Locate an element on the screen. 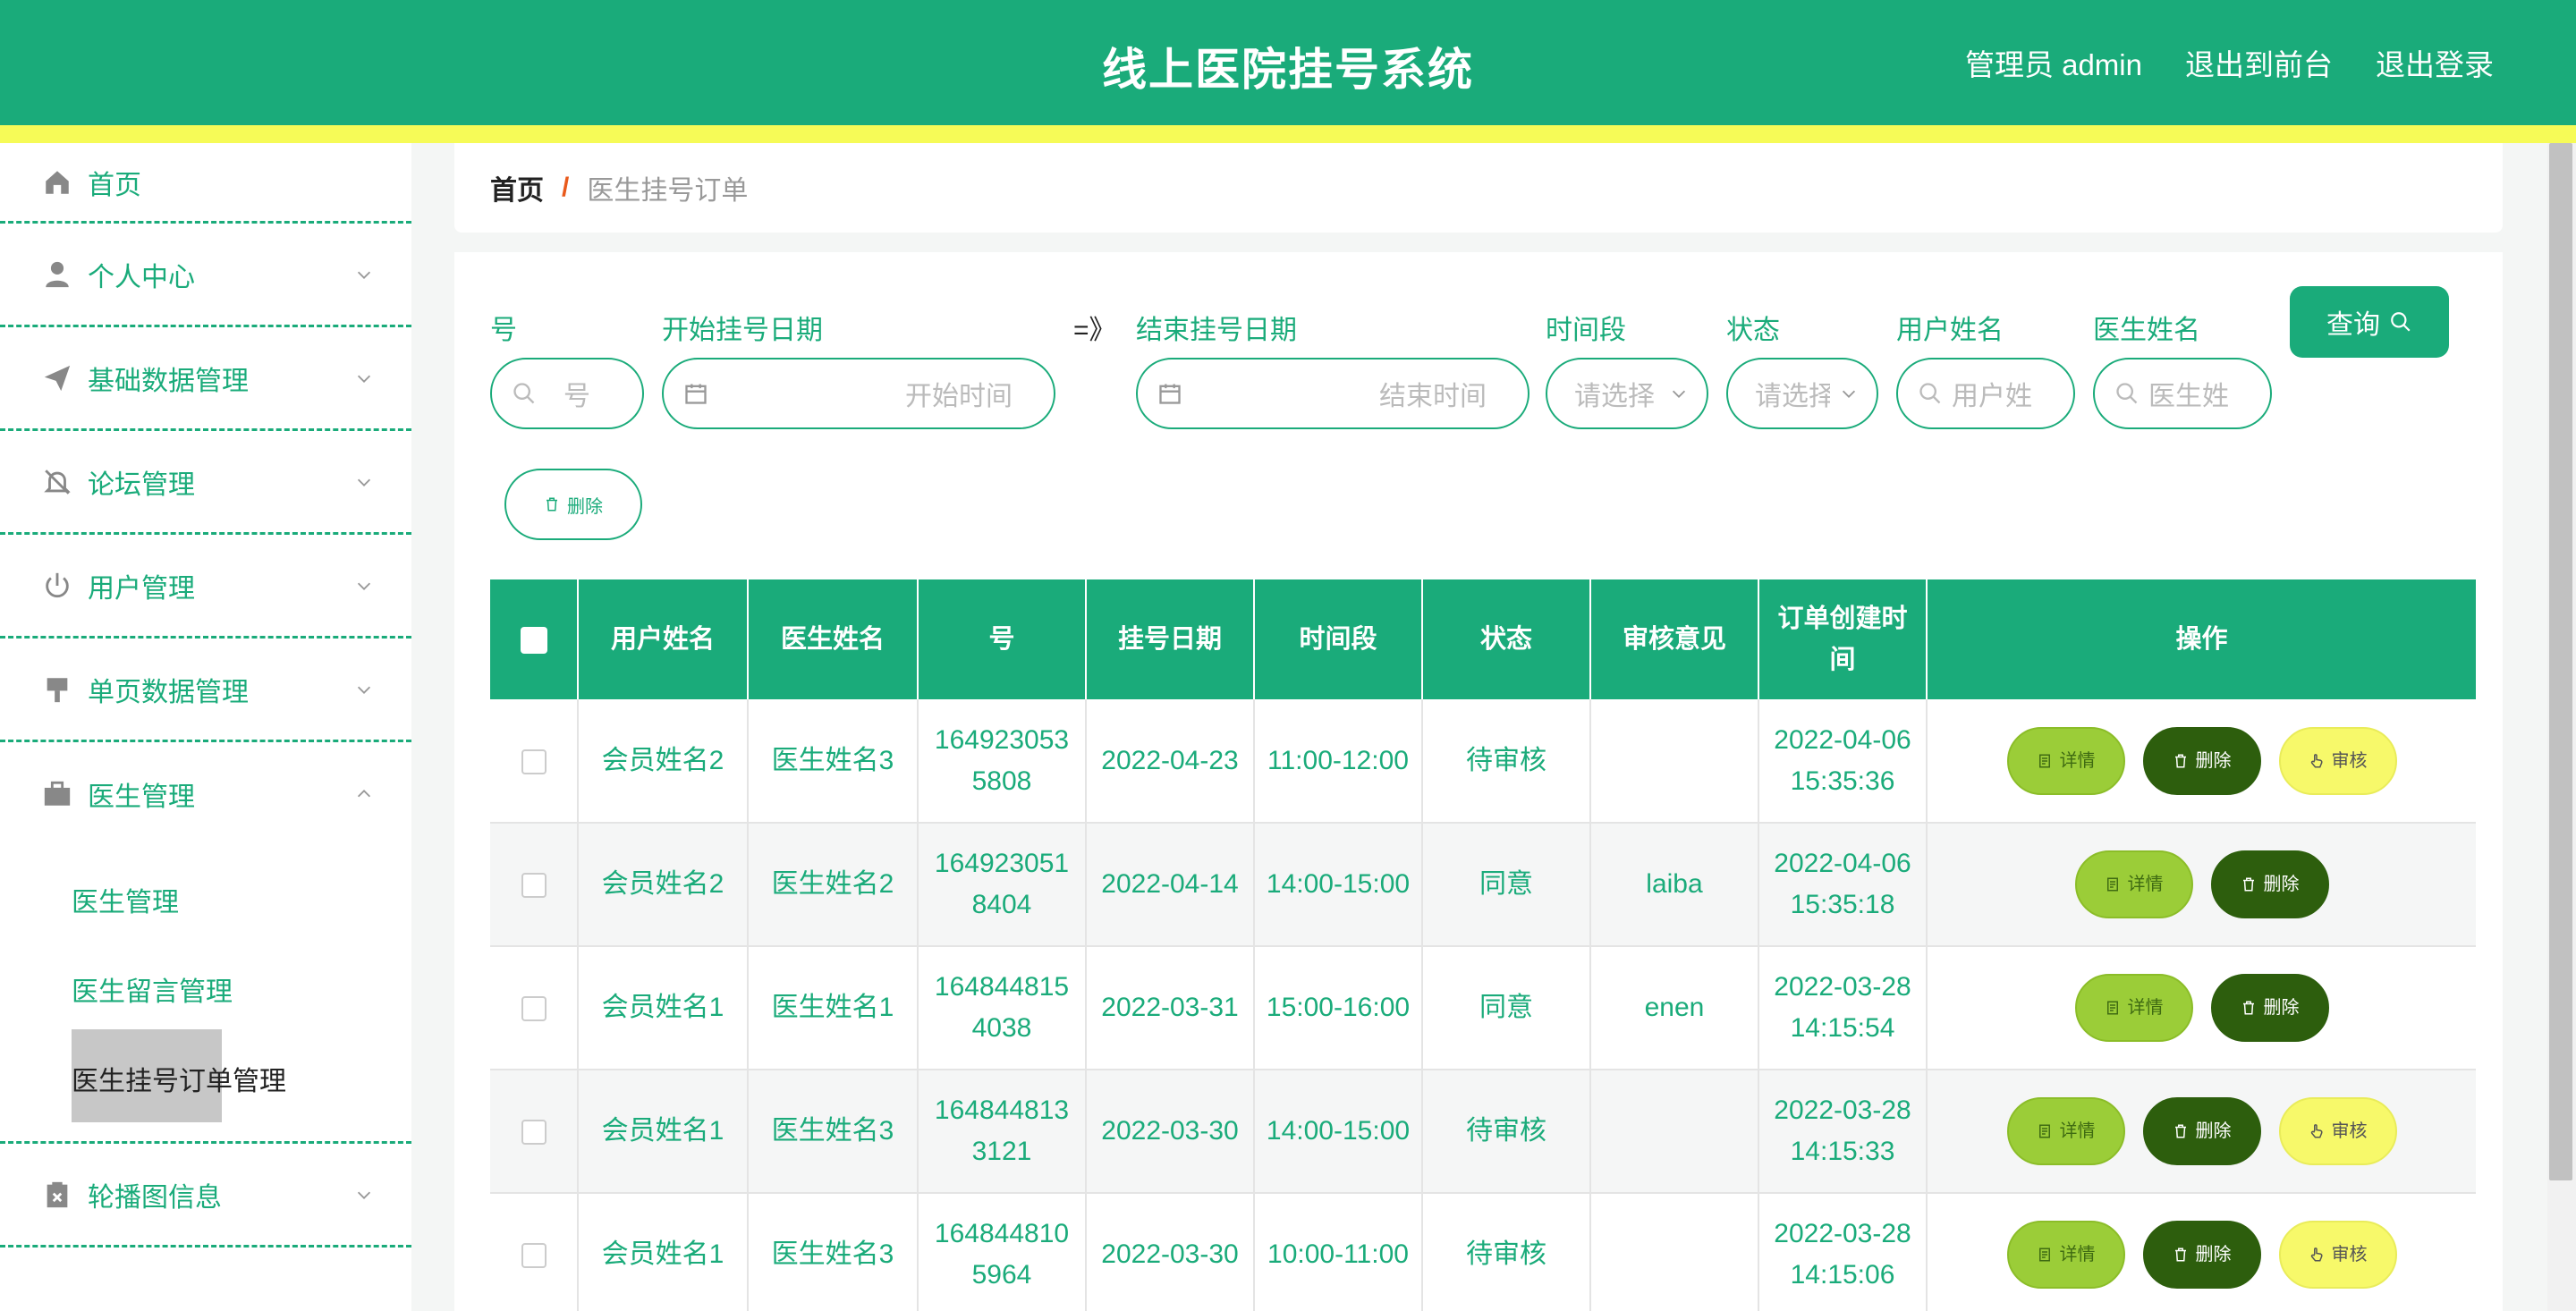 This screenshot has height=1311, width=2576. sidebar-item-doctors: 医生管理 is located at coordinates (205, 794).